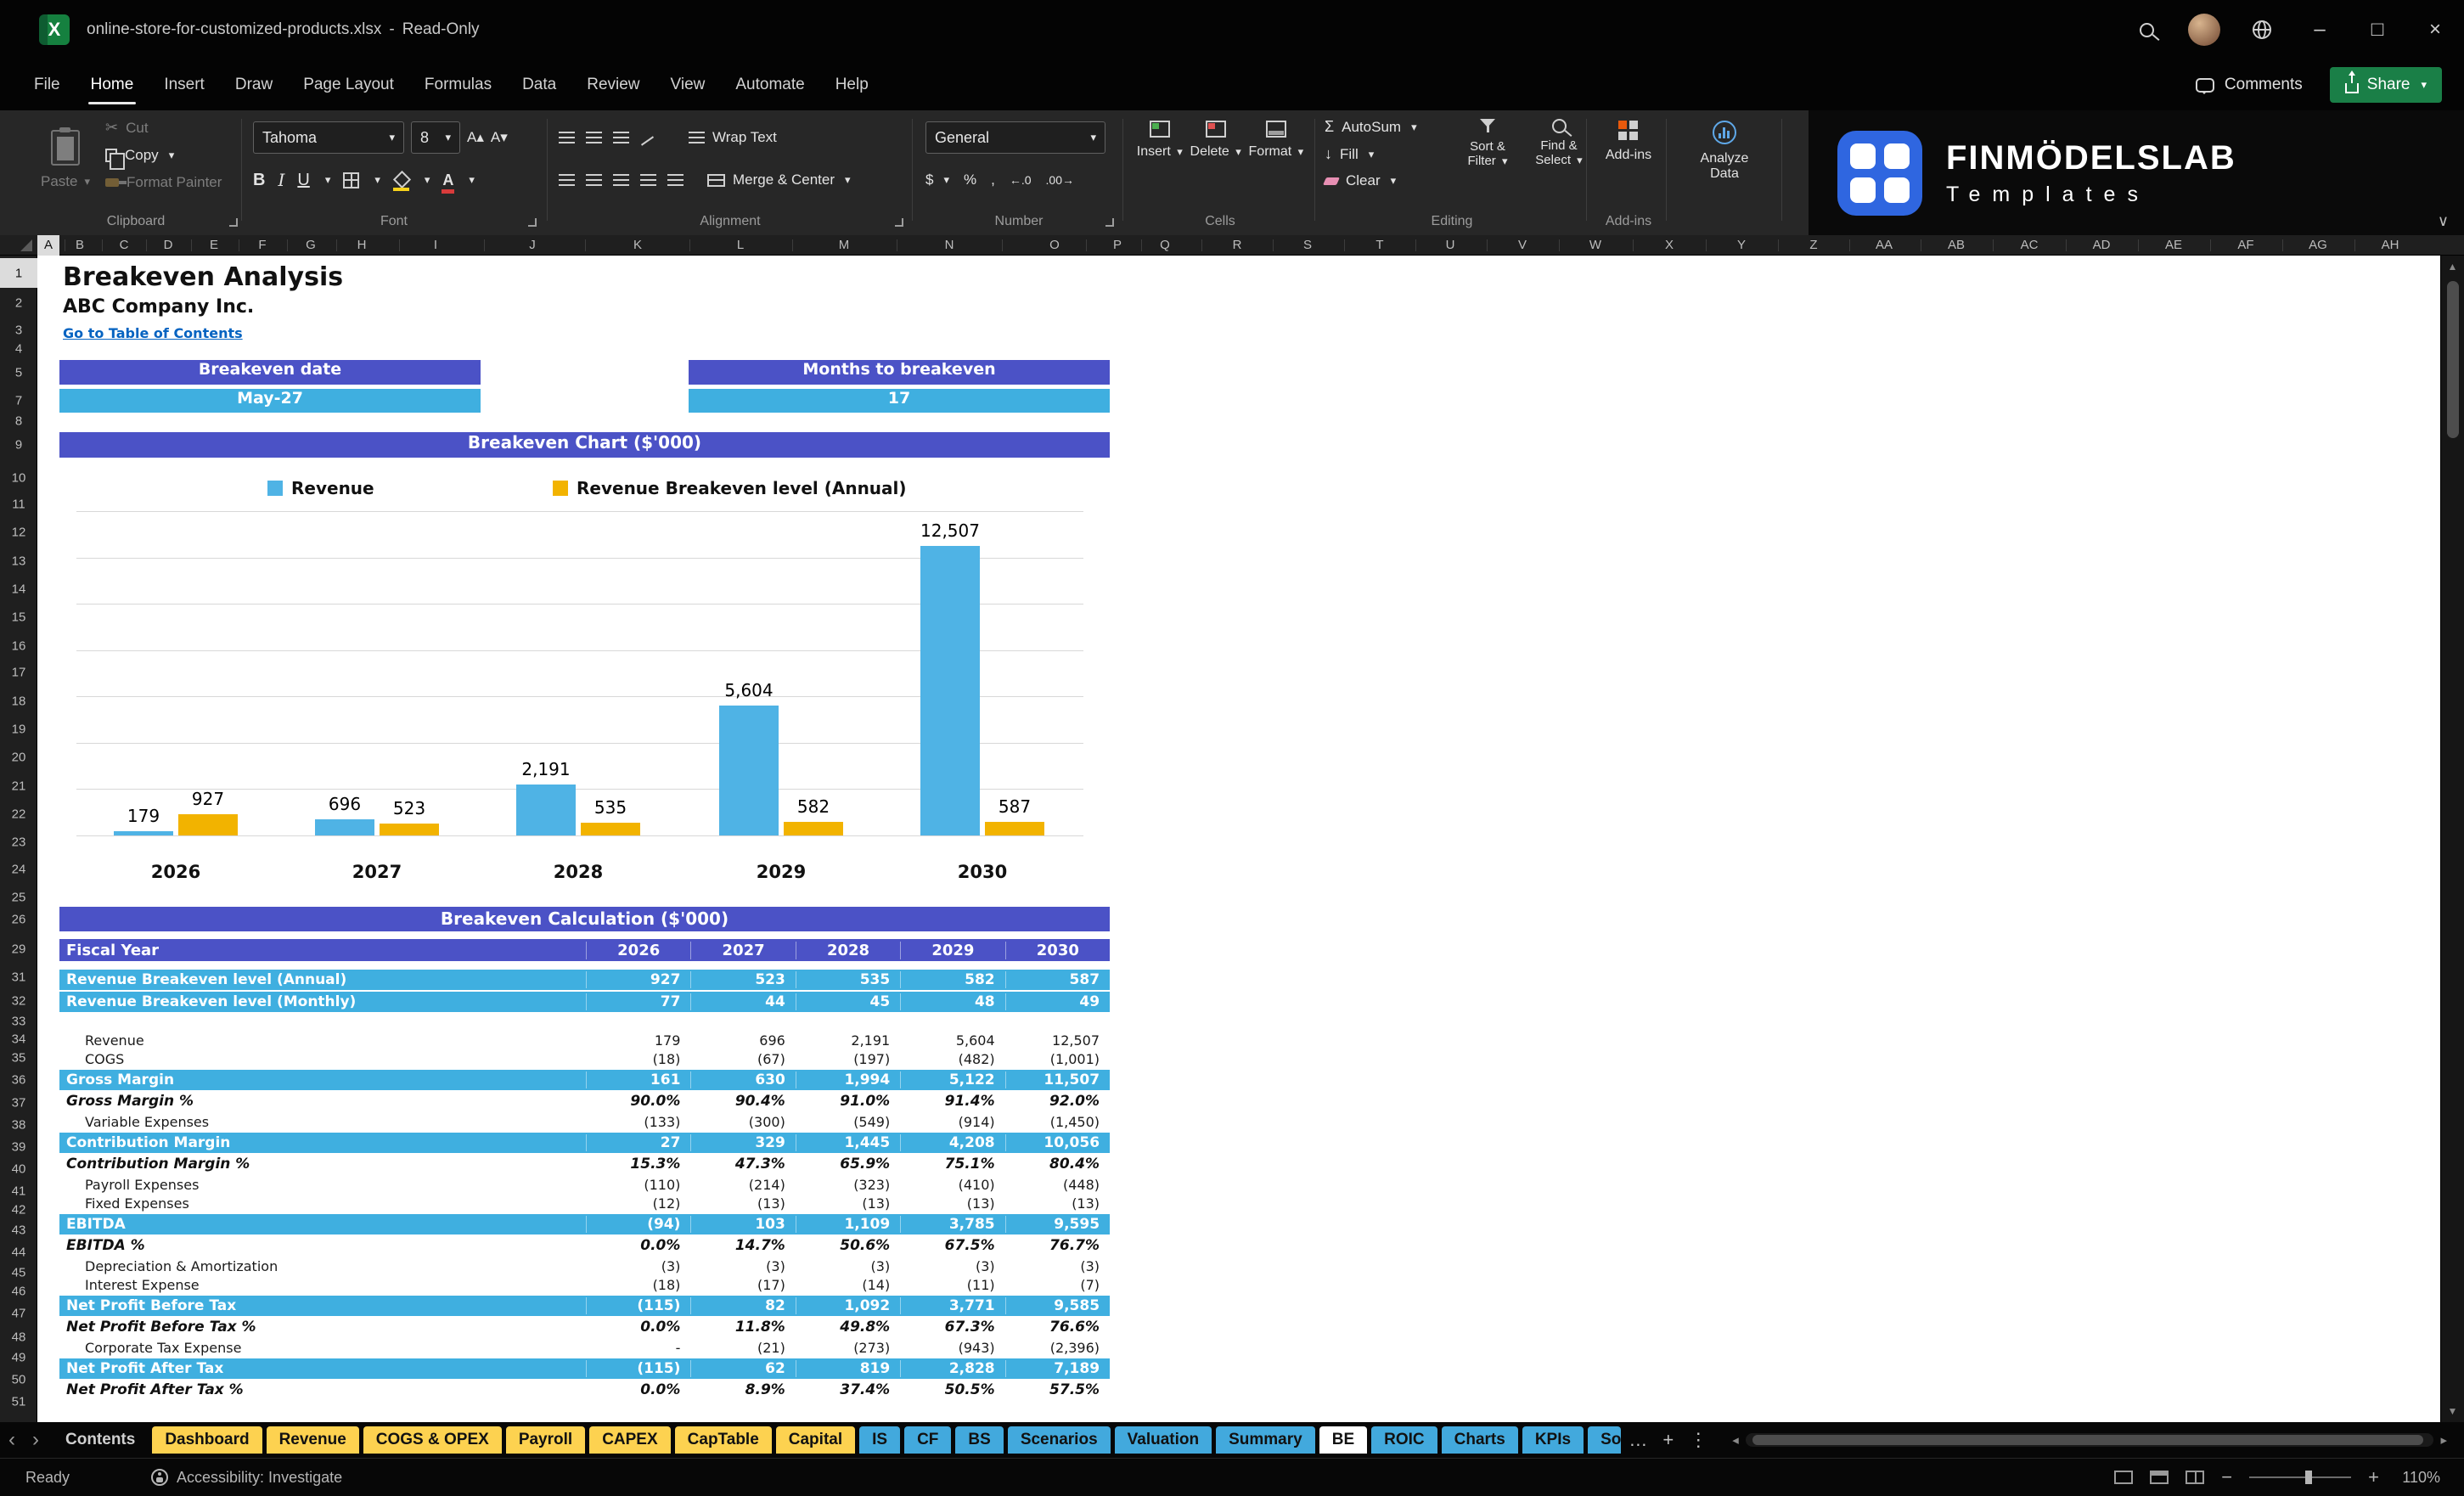 Image resolution: width=2464 pixels, height=1496 pixels. Describe the element at coordinates (2443, 1440) in the screenshot. I see `scroll-right-icon: ▸` at that location.